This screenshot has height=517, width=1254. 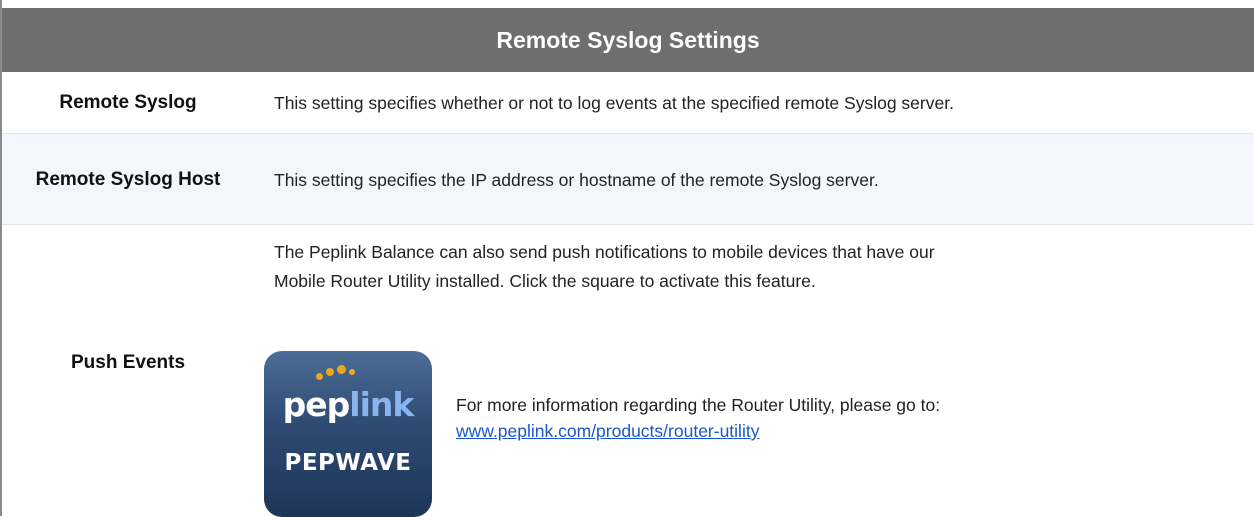 What do you see at coordinates (316, 404) in the screenshot?
I see `brand-prefix: pep` at bounding box center [316, 404].